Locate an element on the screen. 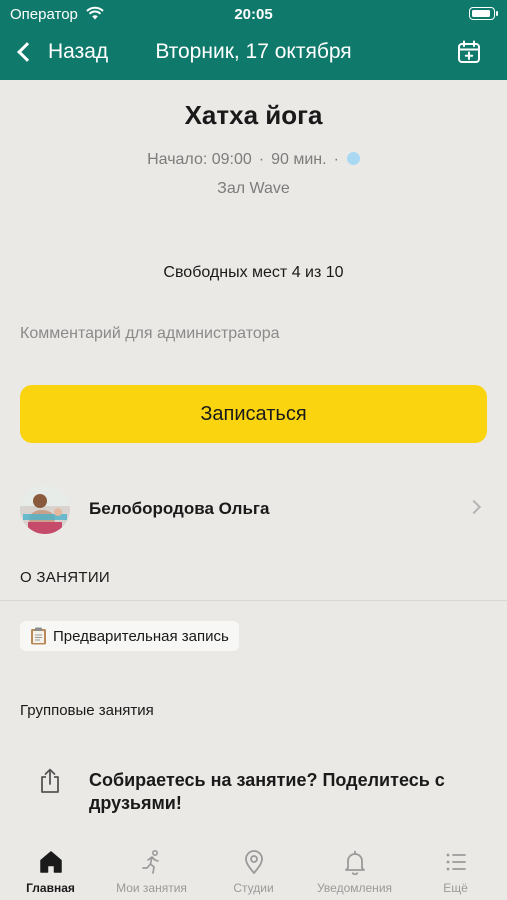 The image size is (507, 900). tab-my-classes: Мои занятия is located at coordinates (151, 872).